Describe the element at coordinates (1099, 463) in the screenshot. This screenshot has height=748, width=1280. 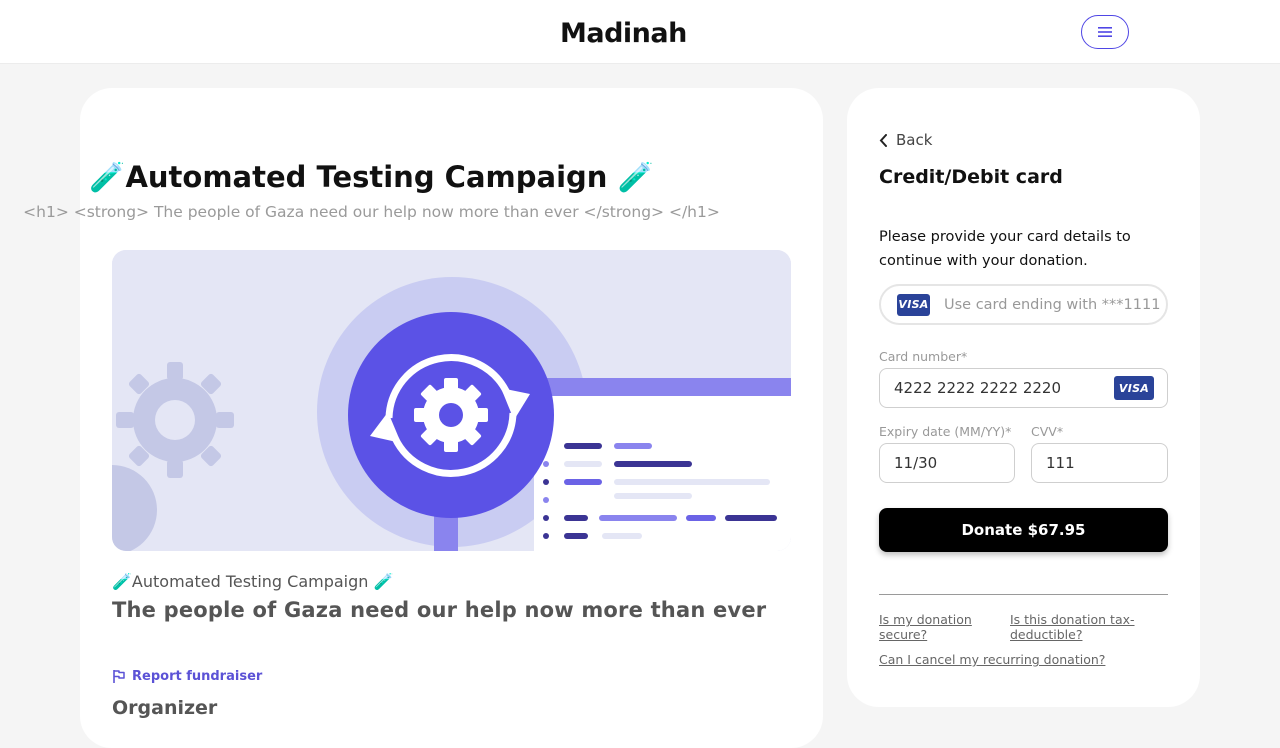
I see `cvv-field: 111` at that location.